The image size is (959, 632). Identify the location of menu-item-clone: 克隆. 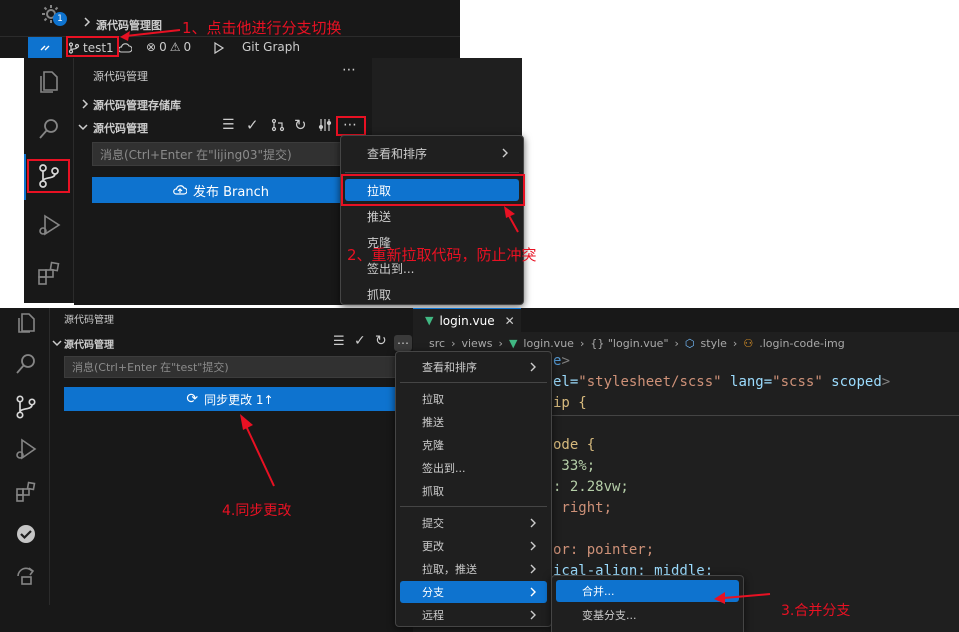
(473, 445).